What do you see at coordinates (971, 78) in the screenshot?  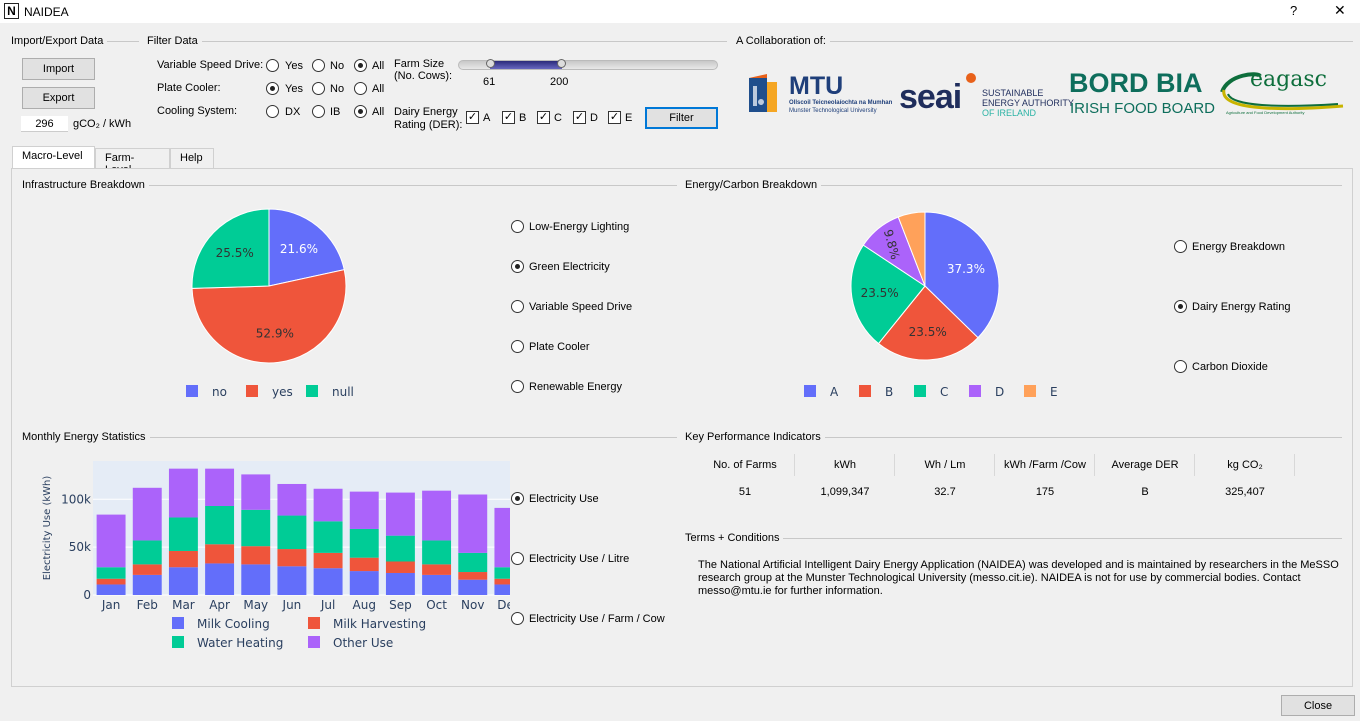 I see `seai-logo-dot-icon` at bounding box center [971, 78].